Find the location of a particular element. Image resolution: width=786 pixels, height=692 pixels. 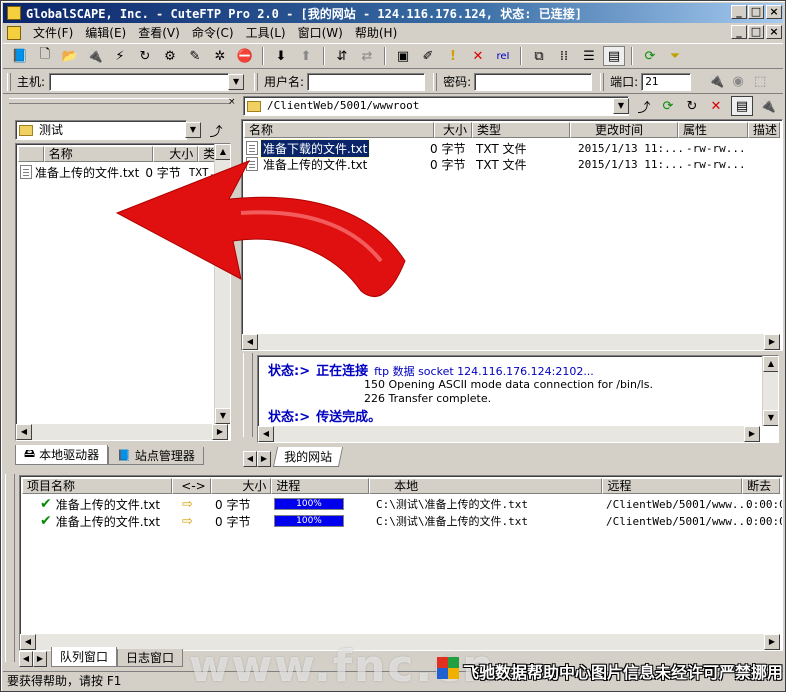

alert-icon: ! is located at coordinates (453, 56).